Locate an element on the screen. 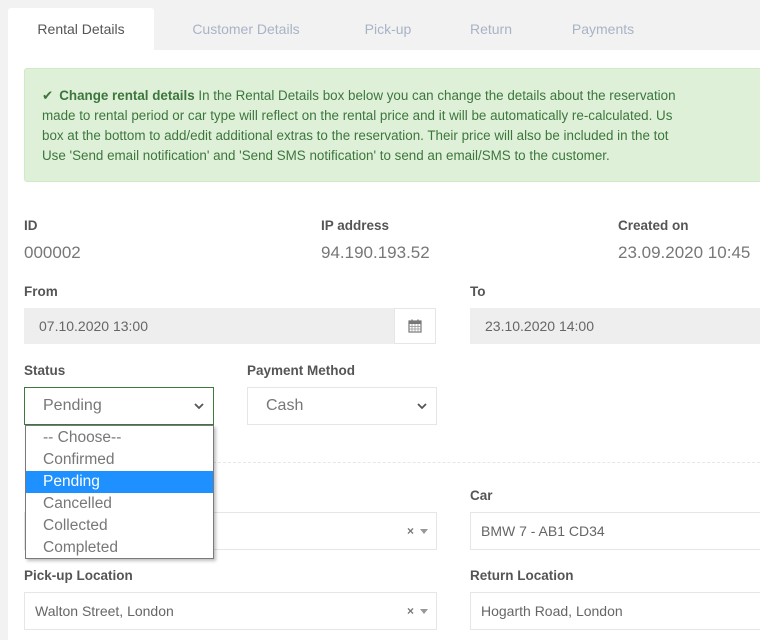  ip-address-label: IP address is located at coordinates (355, 225).